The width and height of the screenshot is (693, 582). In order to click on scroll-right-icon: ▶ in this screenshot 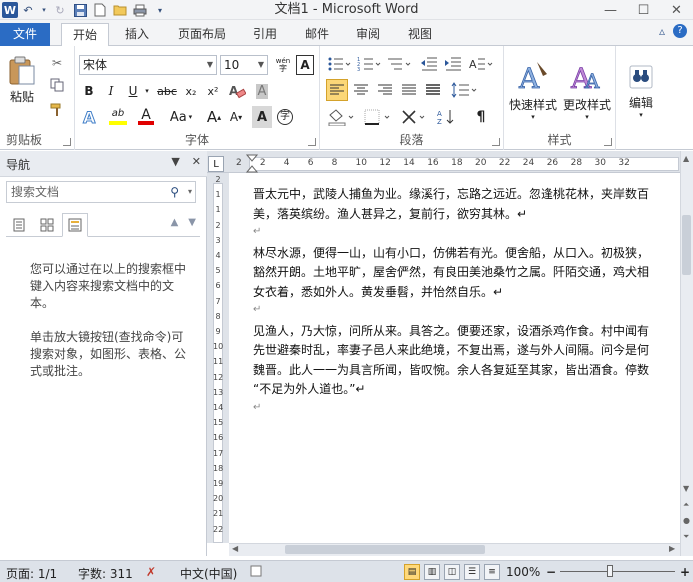, I will do `click(672, 548)`.